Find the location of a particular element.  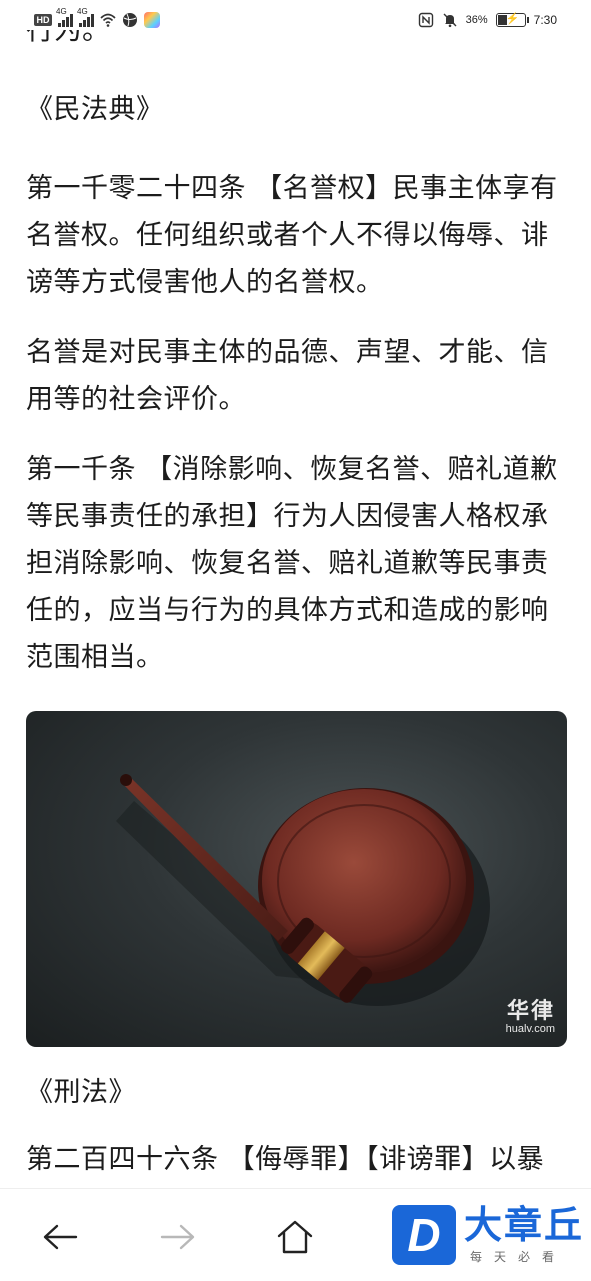

logo-d-icon: D is located at coordinates (424, 1235).